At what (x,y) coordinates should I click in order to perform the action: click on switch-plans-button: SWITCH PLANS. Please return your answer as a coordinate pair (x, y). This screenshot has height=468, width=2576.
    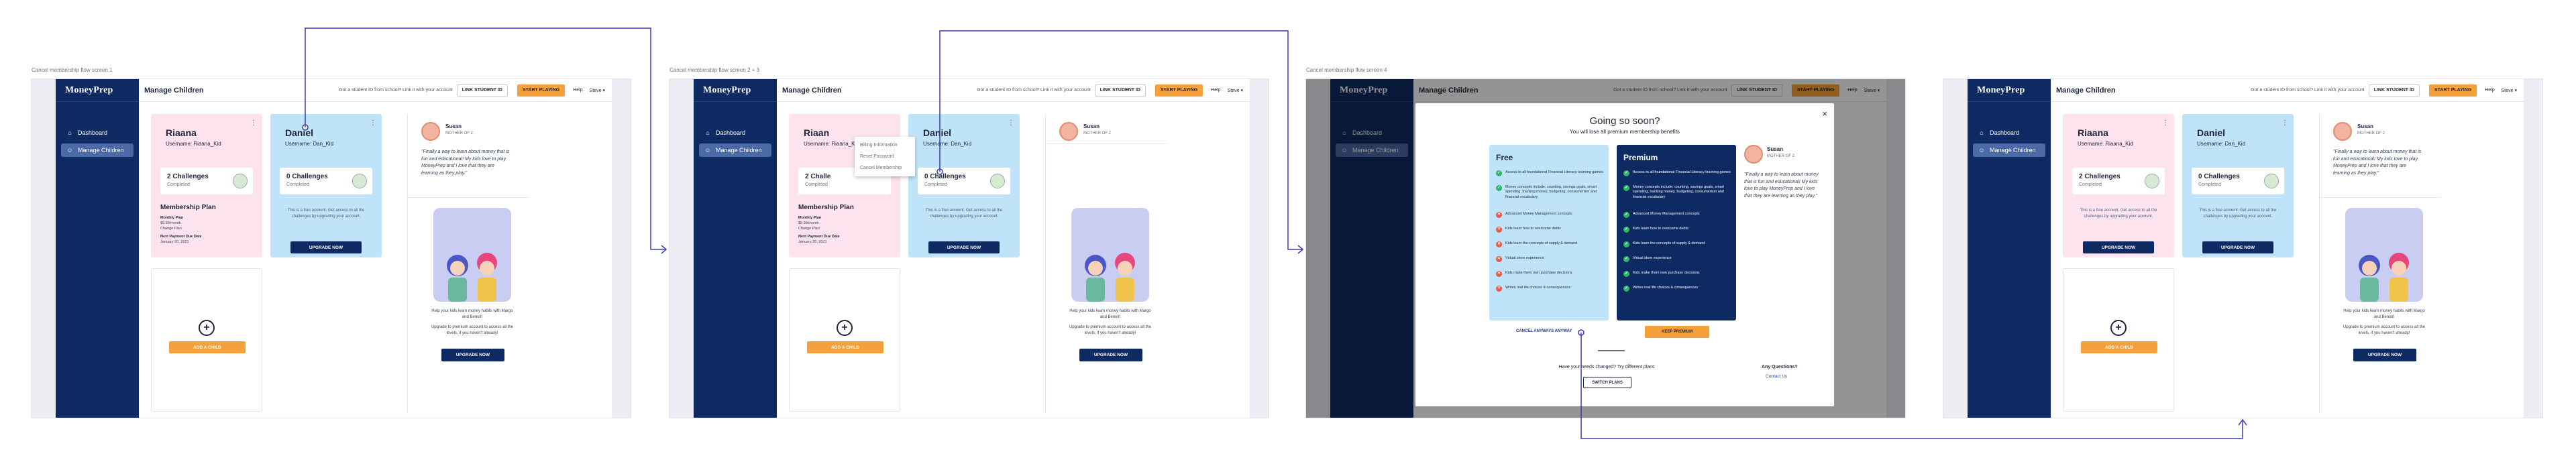
    Looking at the image, I should click on (1607, 383).